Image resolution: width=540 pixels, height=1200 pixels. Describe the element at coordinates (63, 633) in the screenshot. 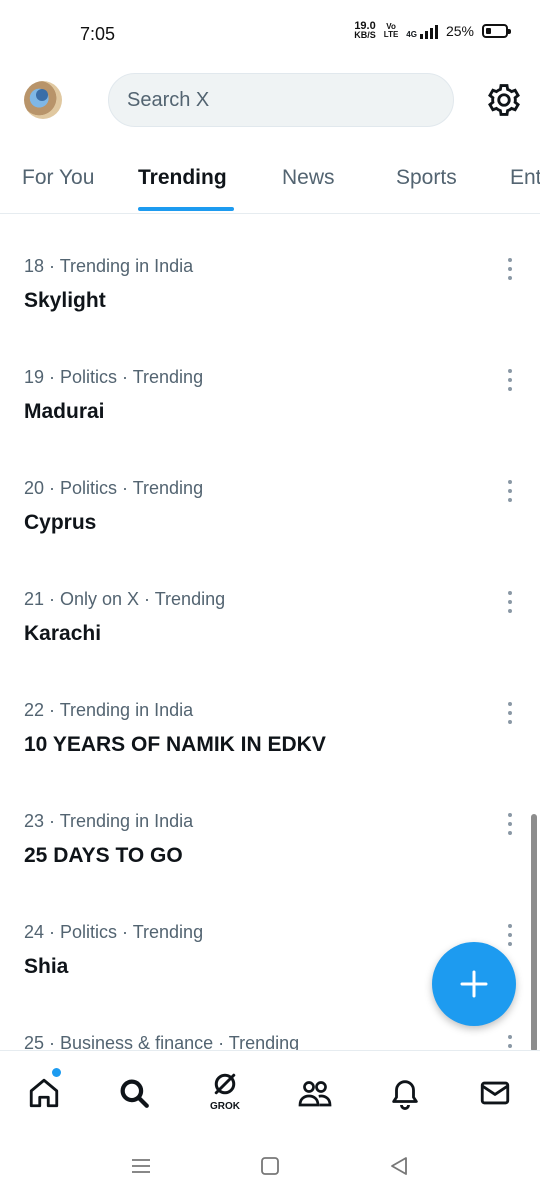

I see `trend-title: Karachi` at that location.